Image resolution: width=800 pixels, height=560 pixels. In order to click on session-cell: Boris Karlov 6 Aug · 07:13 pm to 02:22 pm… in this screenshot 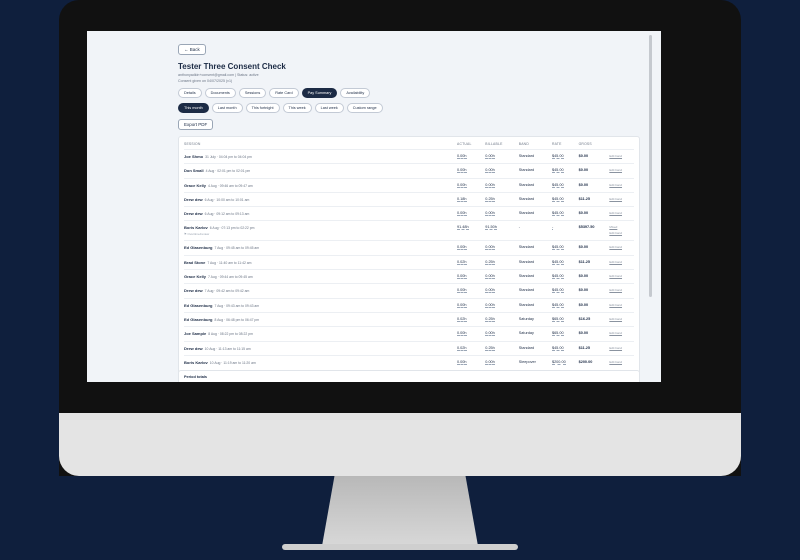, I will do `click(320, 230)`.